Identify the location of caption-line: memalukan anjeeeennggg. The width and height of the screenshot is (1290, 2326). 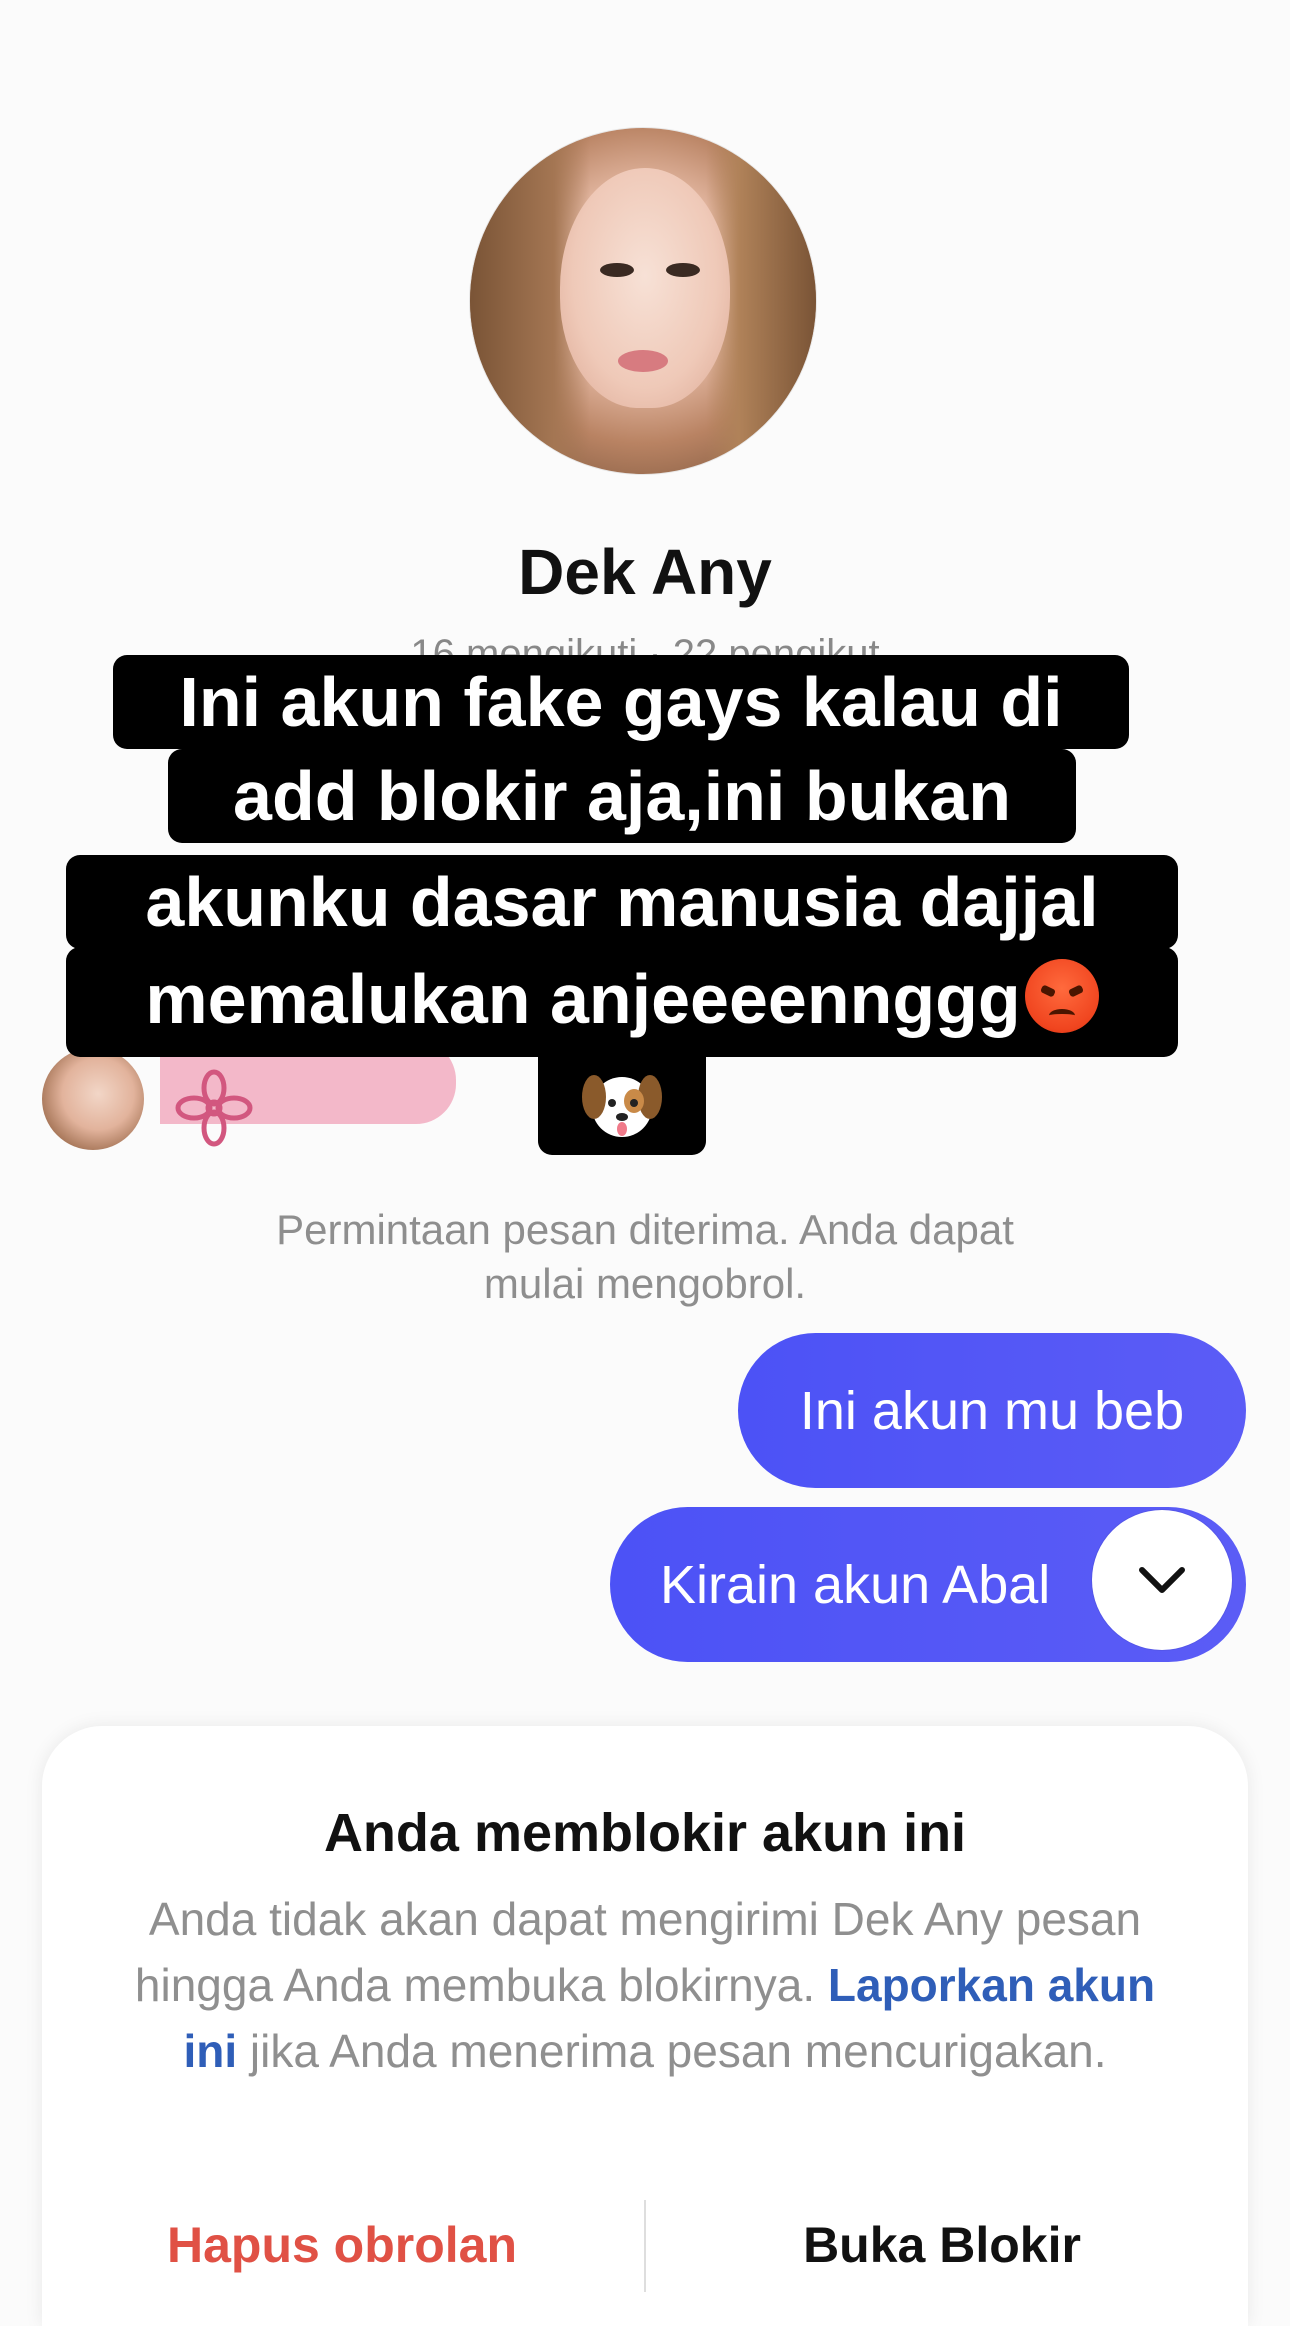
(622, 1002).